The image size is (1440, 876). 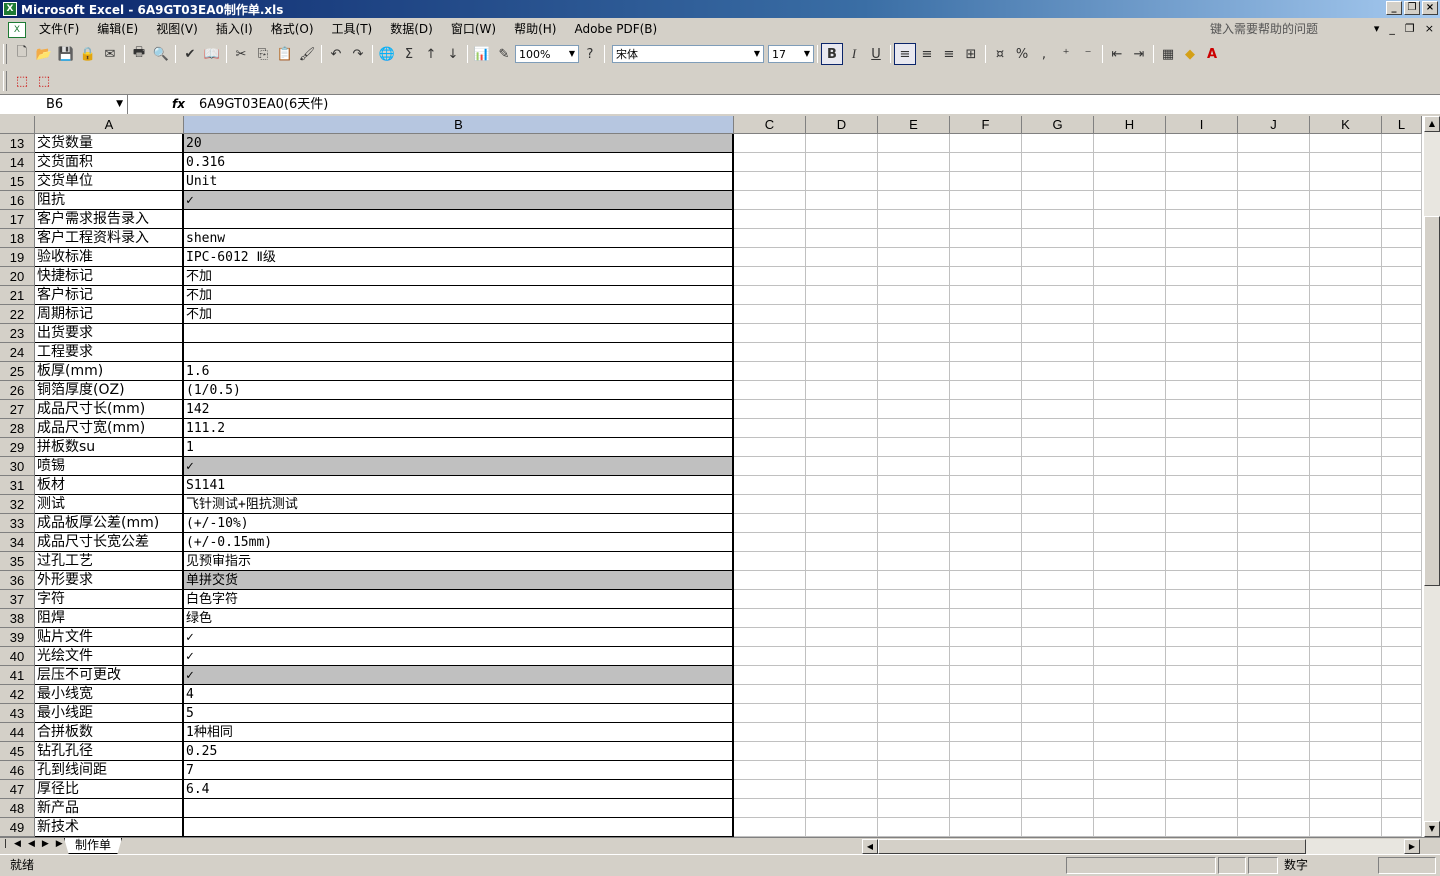 What do you see at coordinates (109, 561) in the screenshot?
I see `cell-a: 过孔工艺` at bounding box center [109, 561].